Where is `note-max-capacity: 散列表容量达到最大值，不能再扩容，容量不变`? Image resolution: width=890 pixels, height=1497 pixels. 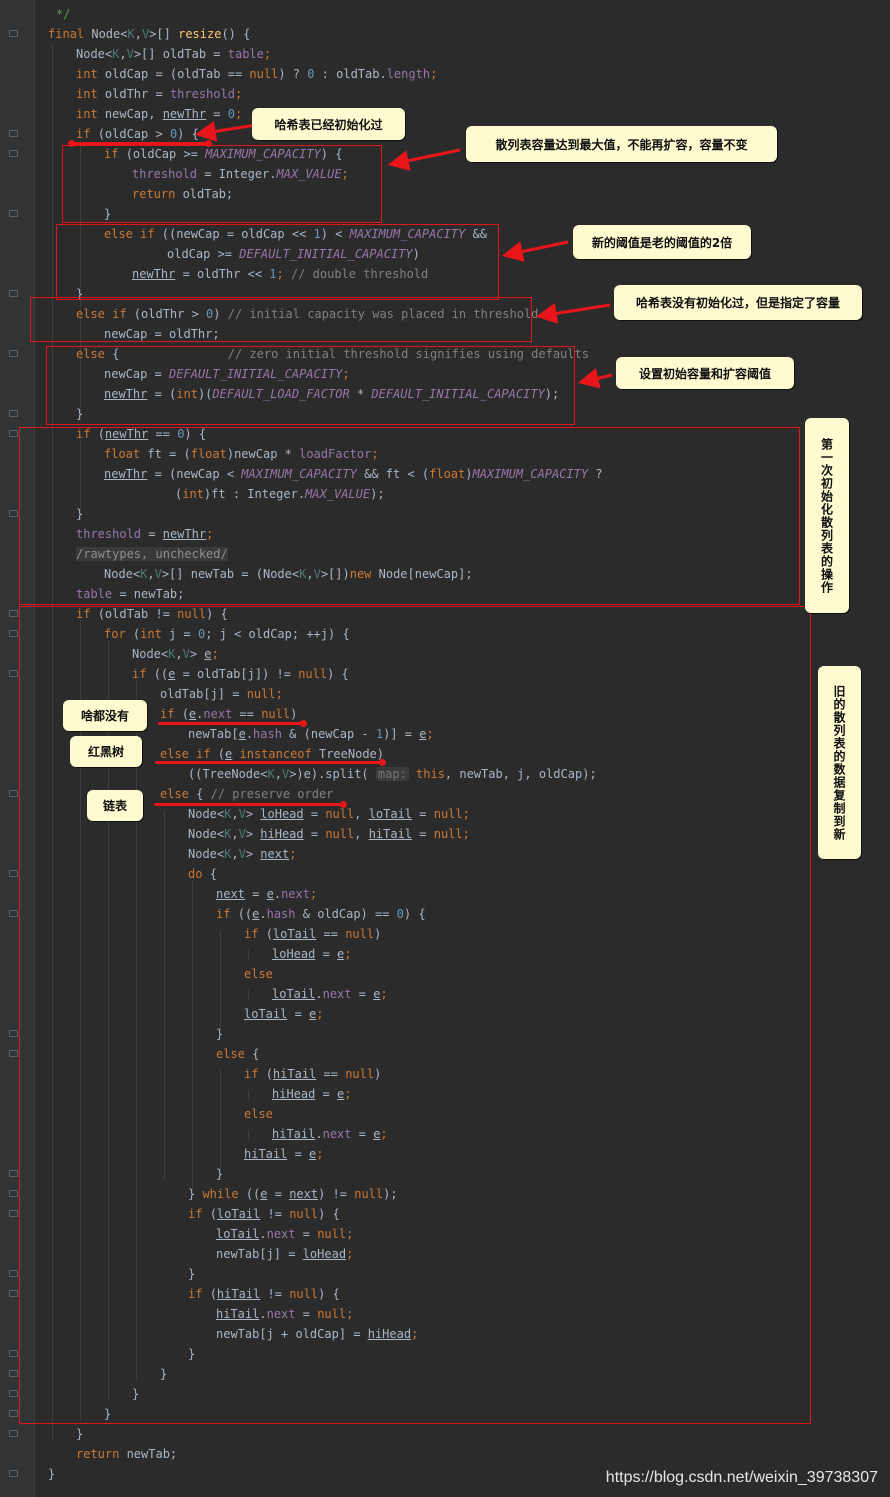
note-max-capacity: 散列表容量达到最大值，不能再扩容，容量不变 is located at coordinates (621, 144).